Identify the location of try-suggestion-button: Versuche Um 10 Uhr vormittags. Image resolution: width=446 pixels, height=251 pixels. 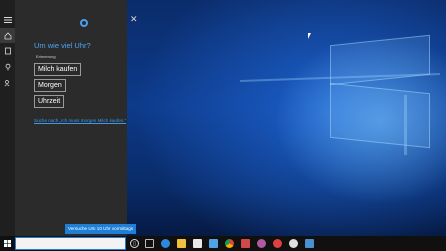
(100, 229).